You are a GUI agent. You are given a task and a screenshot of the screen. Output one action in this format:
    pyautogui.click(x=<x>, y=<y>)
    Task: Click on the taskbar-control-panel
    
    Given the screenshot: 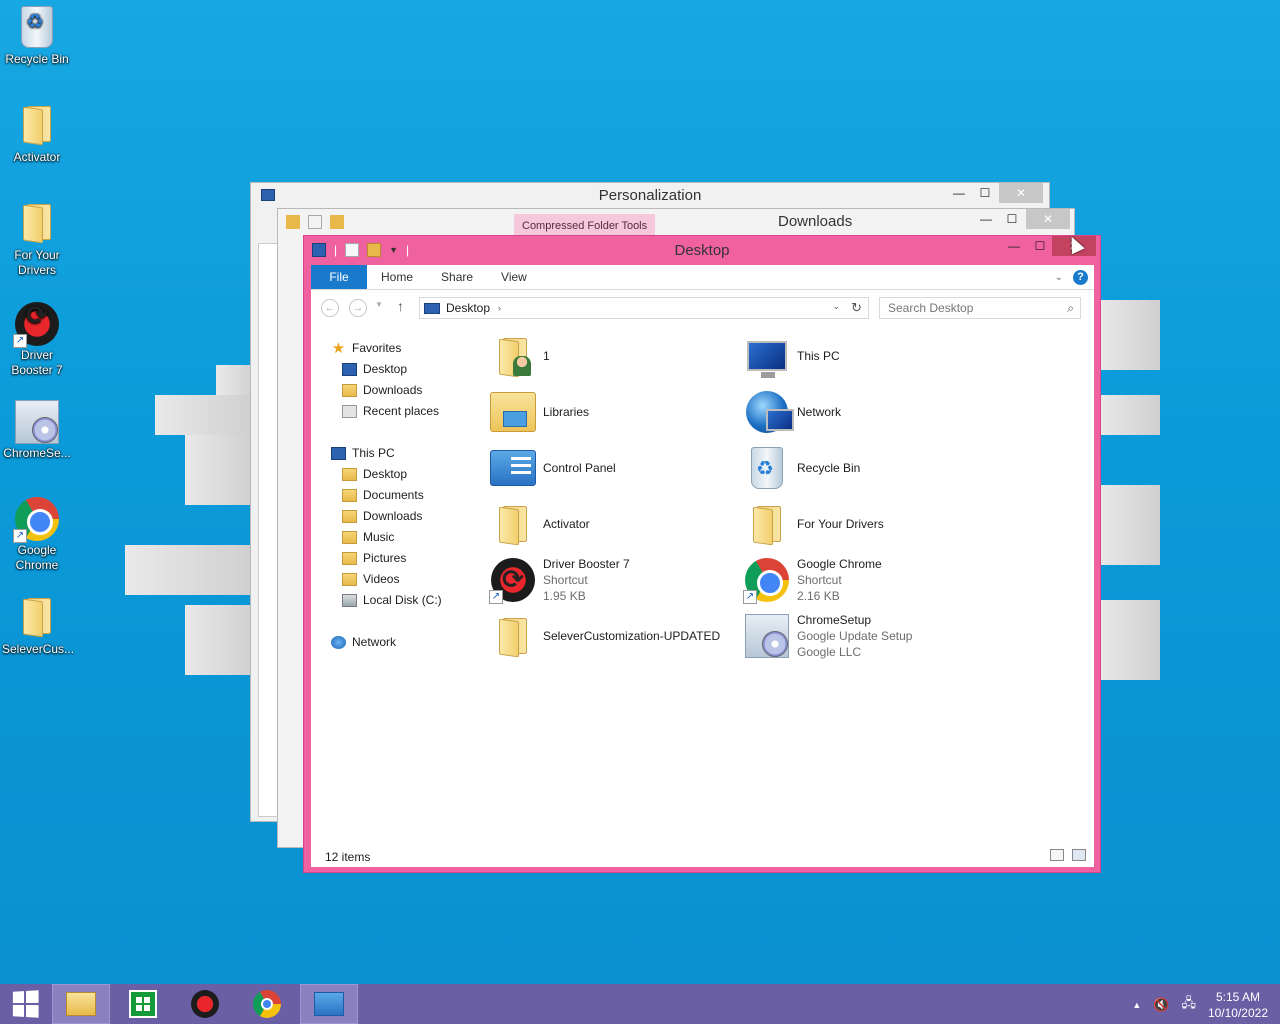 What is the action you would take?
    pyautogui.click(x=329, y=1004)
    